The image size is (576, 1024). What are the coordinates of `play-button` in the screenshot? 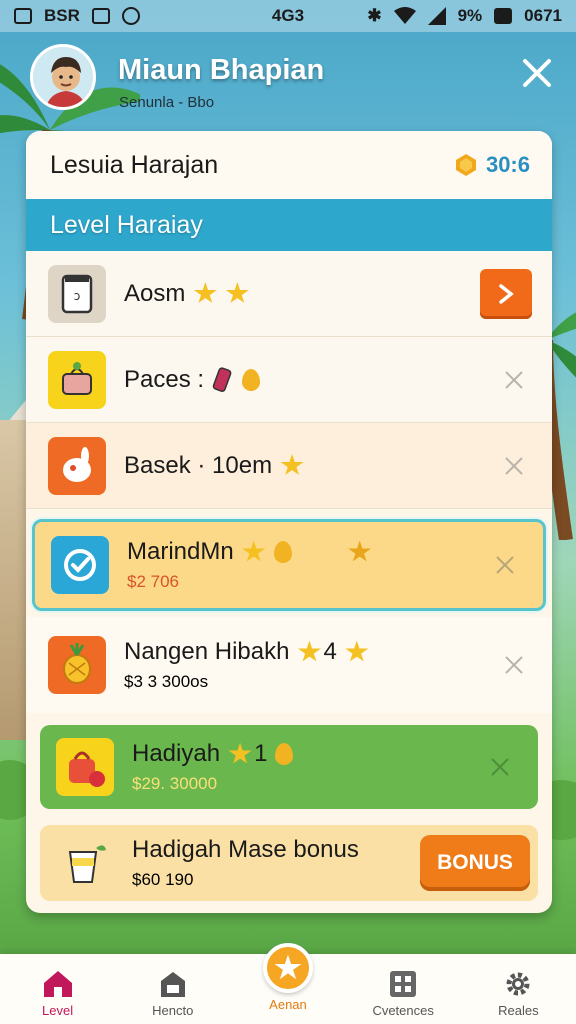 It's located at (506, 293).